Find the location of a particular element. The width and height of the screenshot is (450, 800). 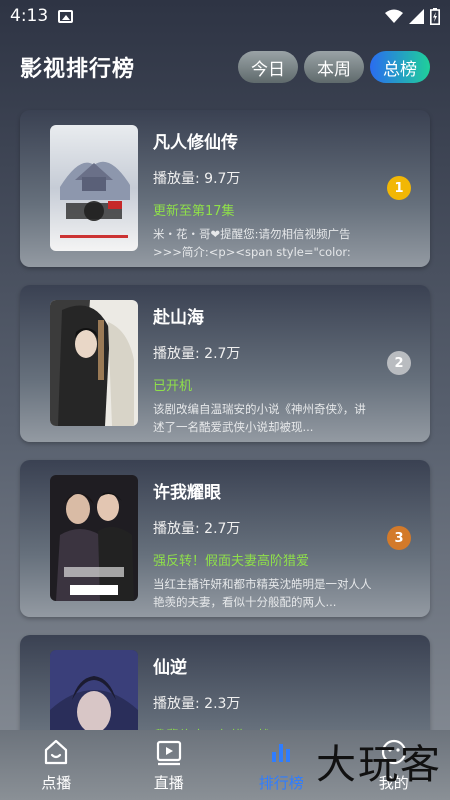

item-title: 仙逆 is located at coordinates (170, 668).